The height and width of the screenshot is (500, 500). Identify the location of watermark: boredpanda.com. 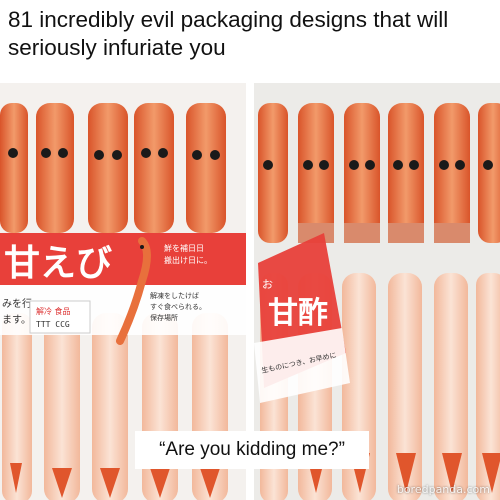
(443, 489).